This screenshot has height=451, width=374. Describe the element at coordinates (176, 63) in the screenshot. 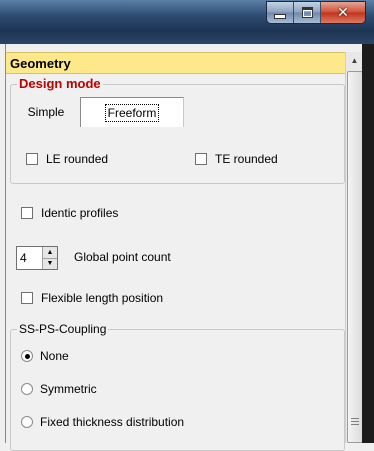

I see `section-header: Geometry` at that location.